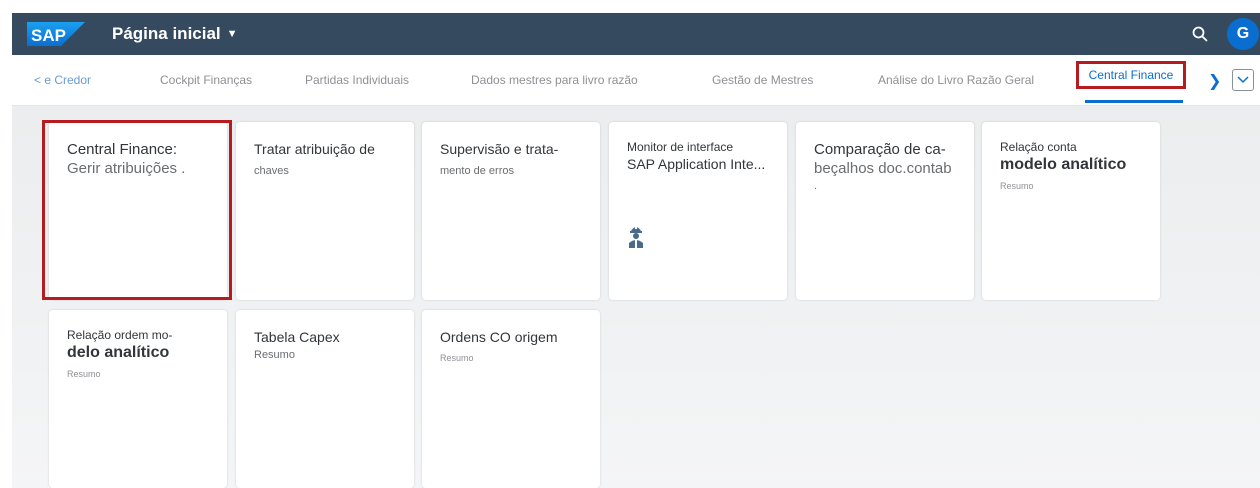 The width and height of the screenshot is (1260, 488). What do you see at coordinates (297, 337) in the screenshot?
I see `tile-title: Tabela Capex` at bounding box center [297, 337].